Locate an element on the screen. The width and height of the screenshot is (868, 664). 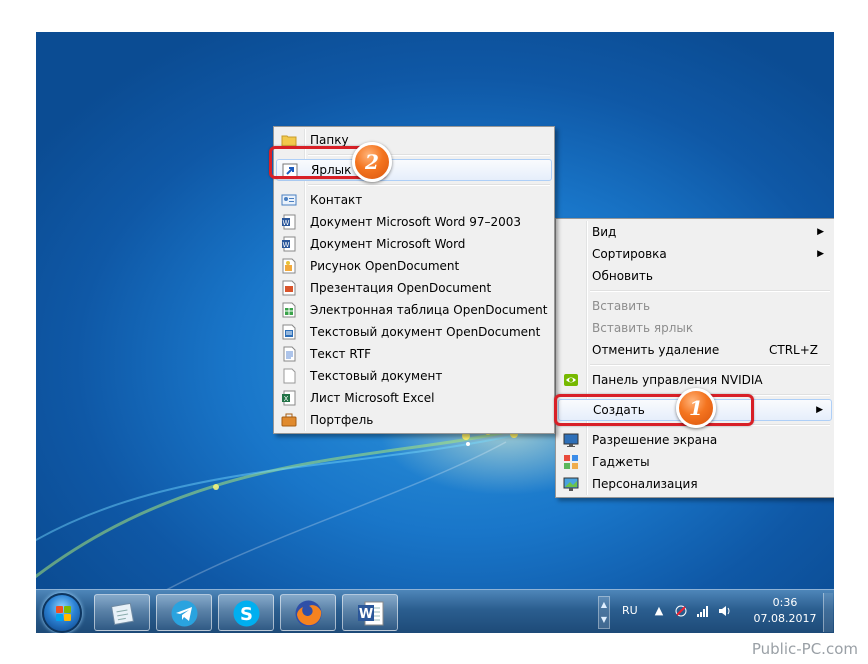
show-desktop-button is located at coordinates (828, 612).